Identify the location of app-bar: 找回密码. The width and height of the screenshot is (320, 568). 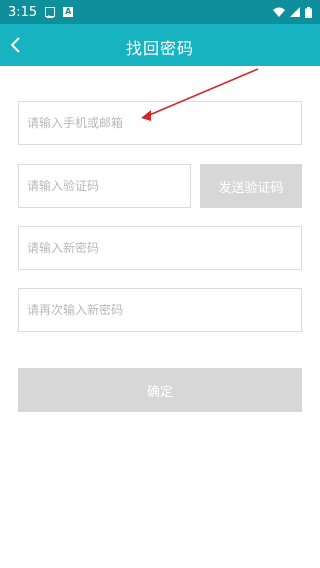
(160, 45).